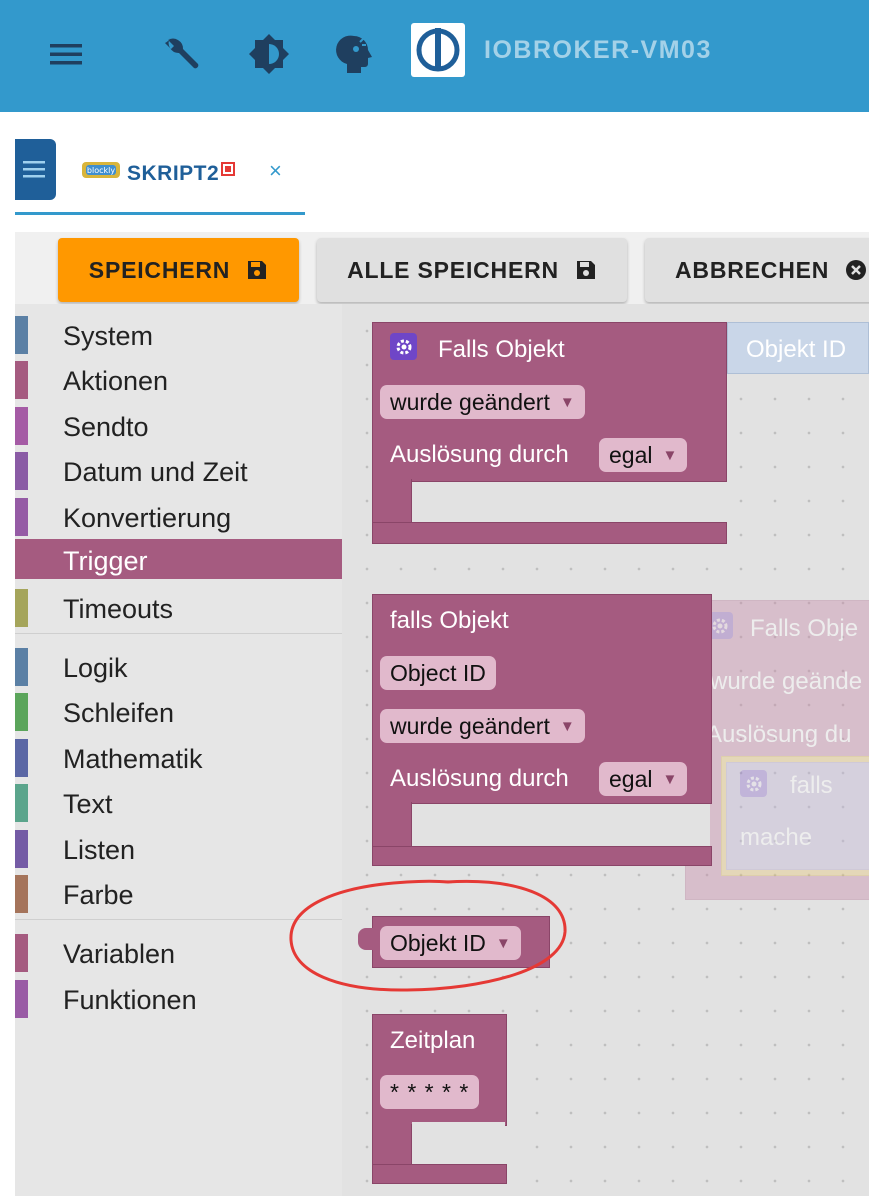 This screenshot has height=1196, width=869. What do you see at coordinates (182, 54) in the screenshot?
I see `wrench-icon` at bounding box center [182, 54].